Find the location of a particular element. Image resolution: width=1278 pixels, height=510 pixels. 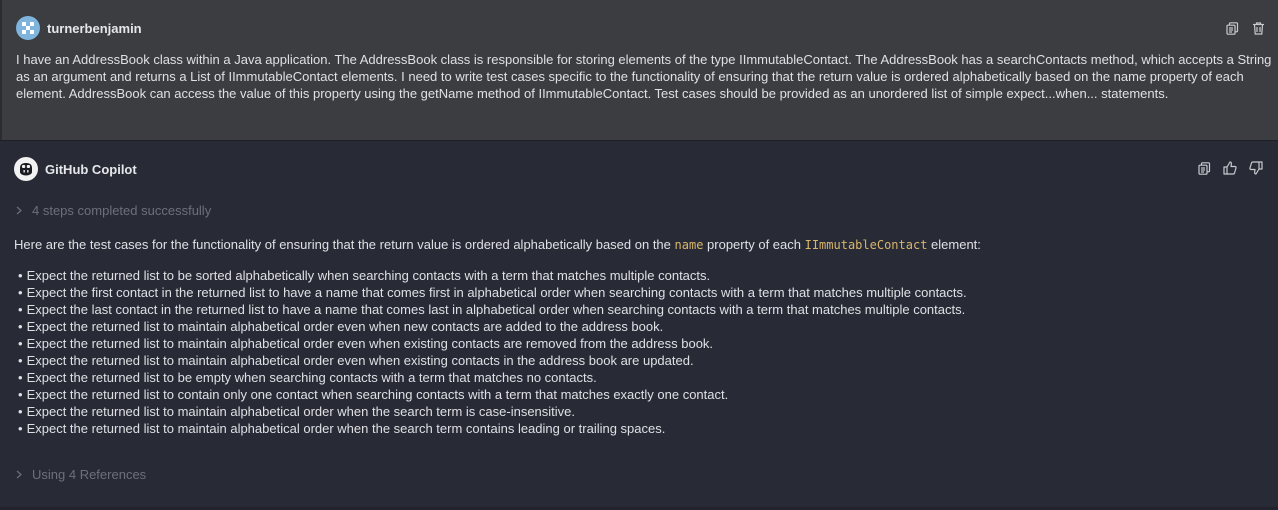

copilot-icon is located at coordinates (26, 169).